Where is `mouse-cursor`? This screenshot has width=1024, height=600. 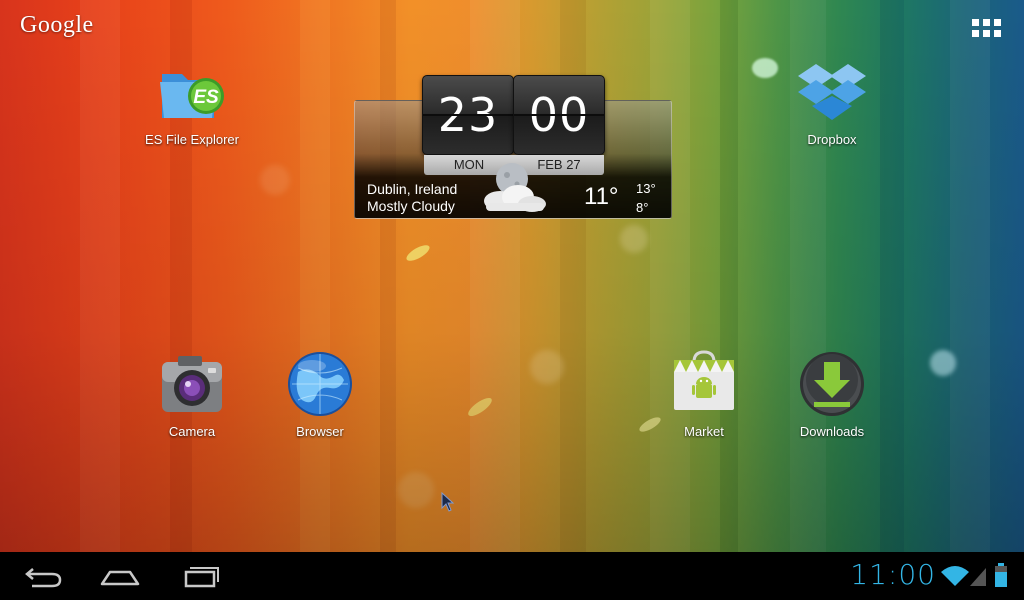 mouse-cursor is located at coordinates (448, 503).